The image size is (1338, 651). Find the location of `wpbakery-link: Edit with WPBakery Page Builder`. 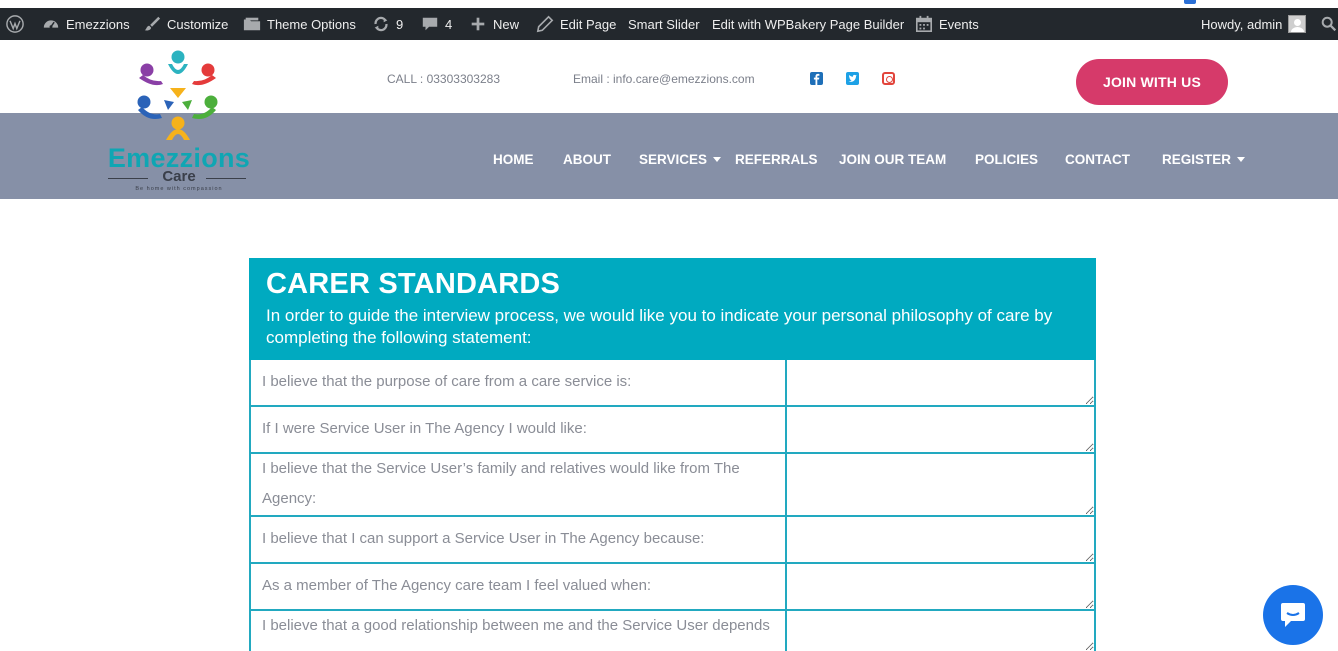

wpbakery-link: Edit with WPBakery Page Builder is located at coordinates (808, 24).